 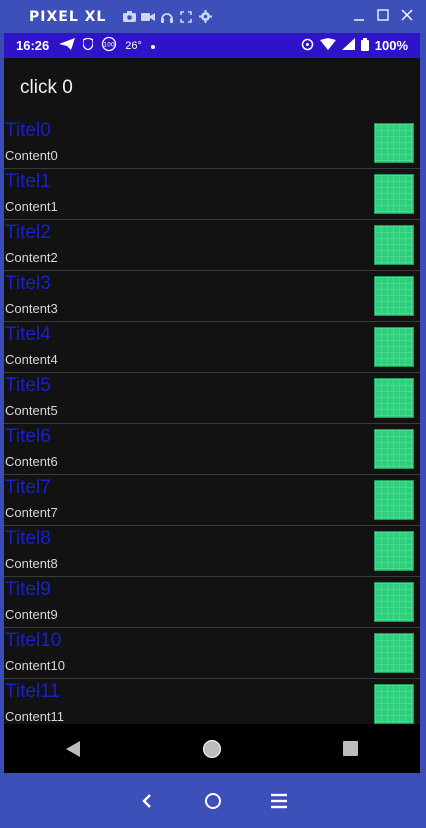 I want to click on list-item-title: Titel7, so click(x=28, y=487).